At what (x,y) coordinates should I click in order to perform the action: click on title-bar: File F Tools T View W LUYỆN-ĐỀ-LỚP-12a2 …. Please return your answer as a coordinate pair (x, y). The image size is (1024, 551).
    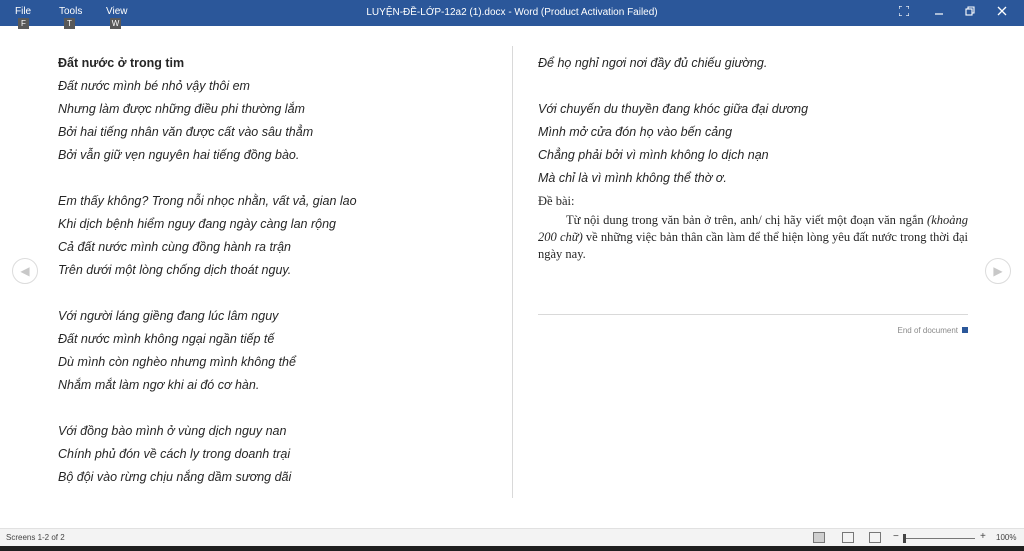
    Looking at the image, I should click on (512, 14).